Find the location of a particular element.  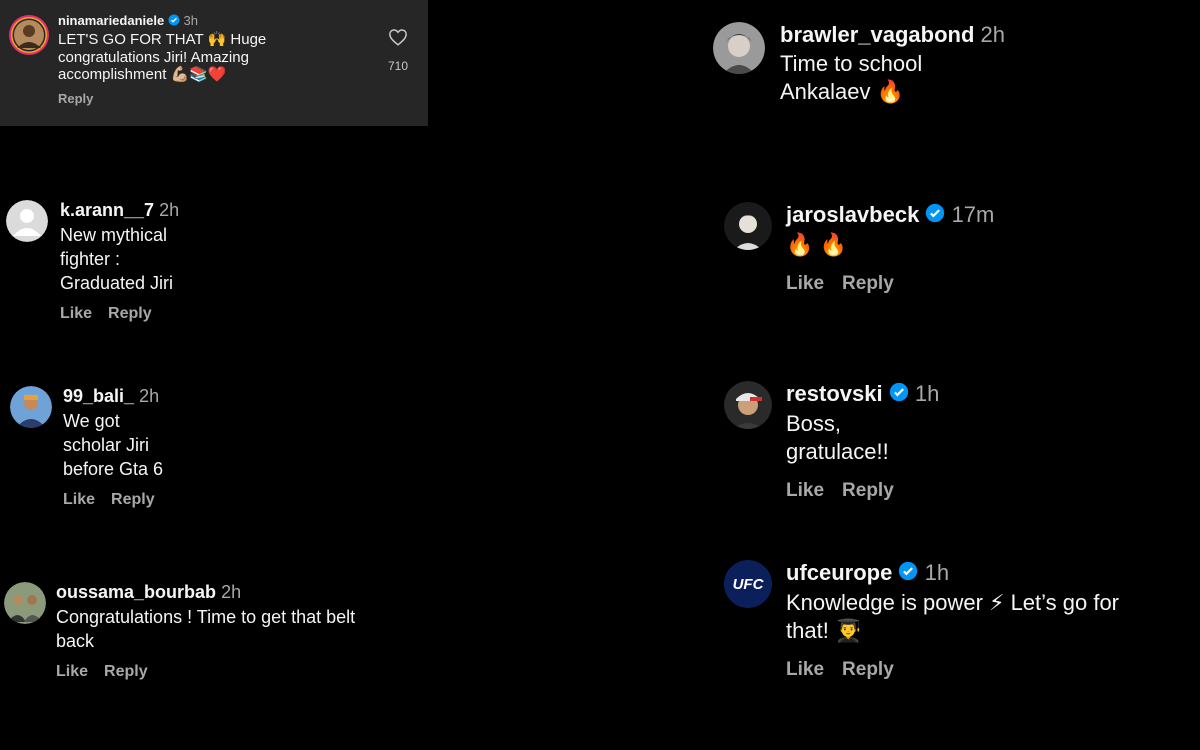

ufc-logo-text: UFC is located at coordinates (748, 584).